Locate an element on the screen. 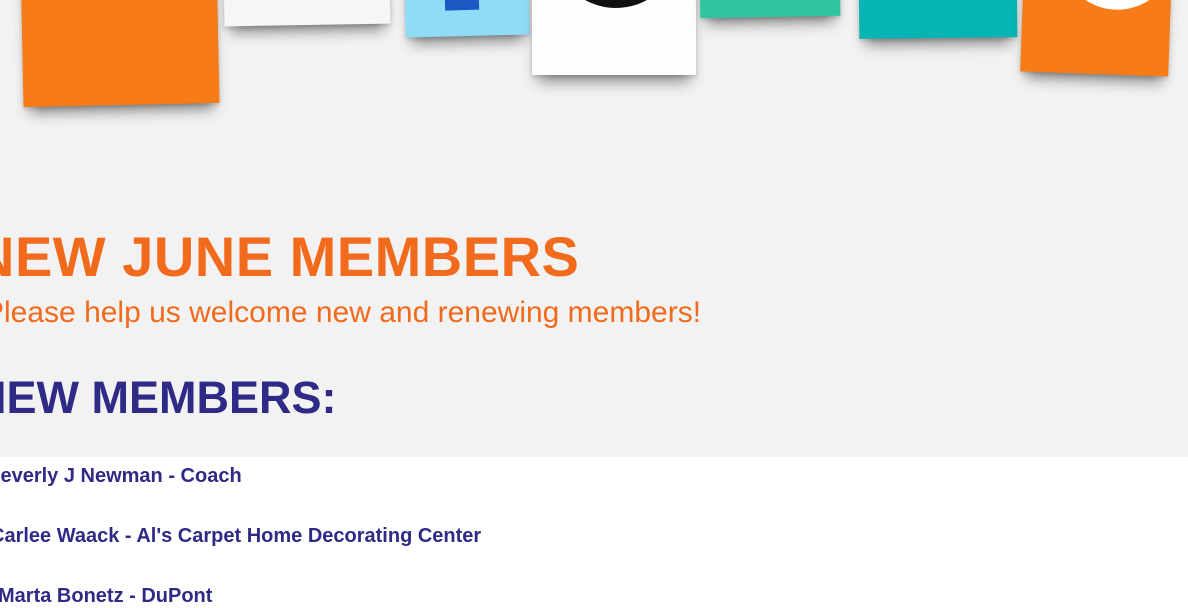 Image resolution: width=1188 pixels, height=608 pixels. orange-card is located at coordinates (1096, 38).